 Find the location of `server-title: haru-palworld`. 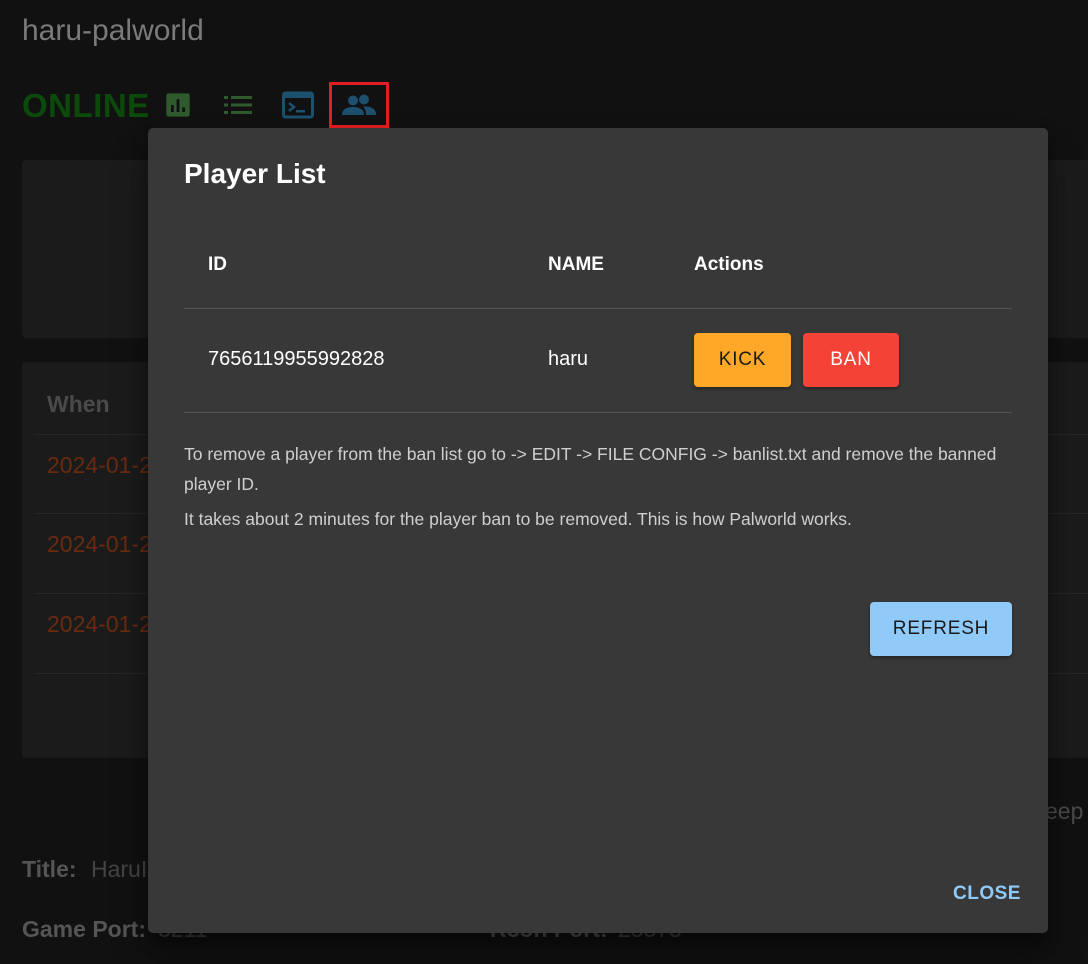

server-title: haru-palworld is located at coordinates (113, 30).